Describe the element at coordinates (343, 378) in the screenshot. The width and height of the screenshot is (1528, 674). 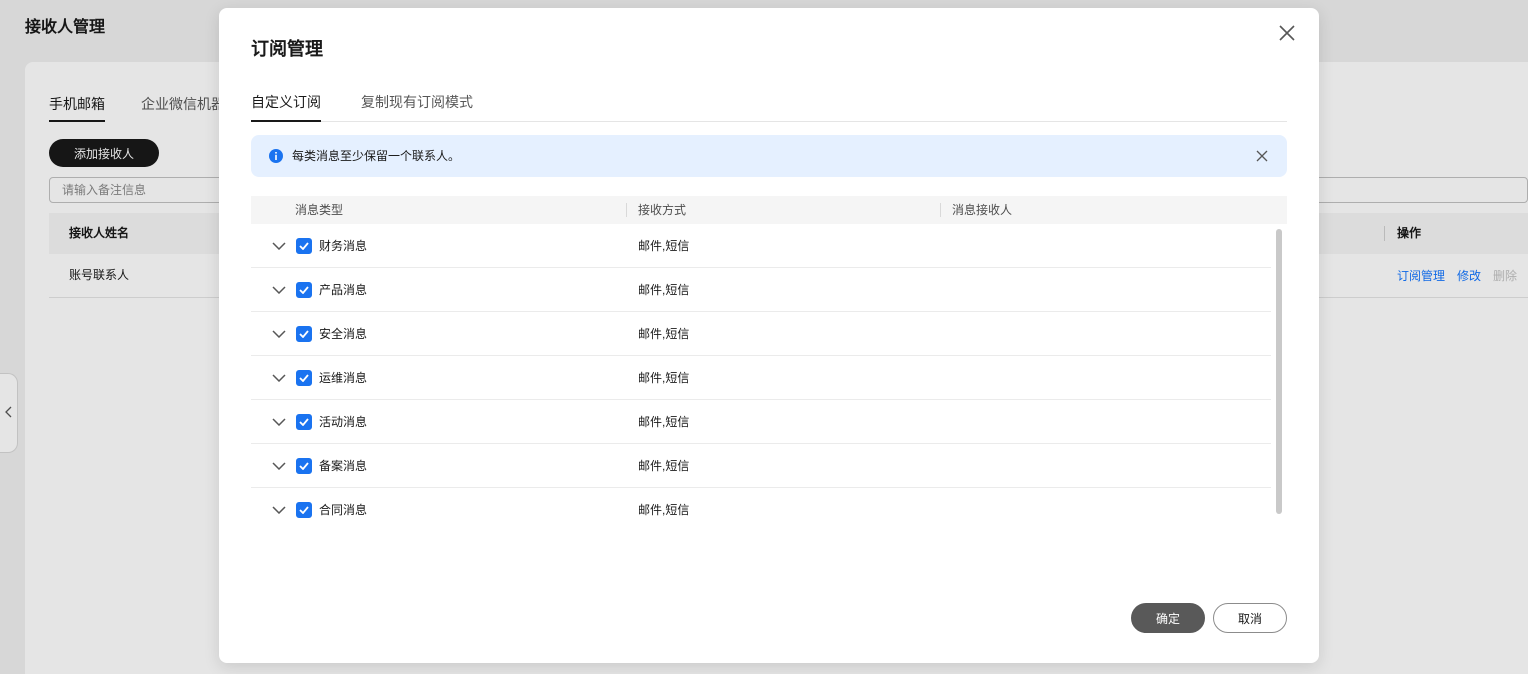
I see `message-type-label: 运维消息` at that location.